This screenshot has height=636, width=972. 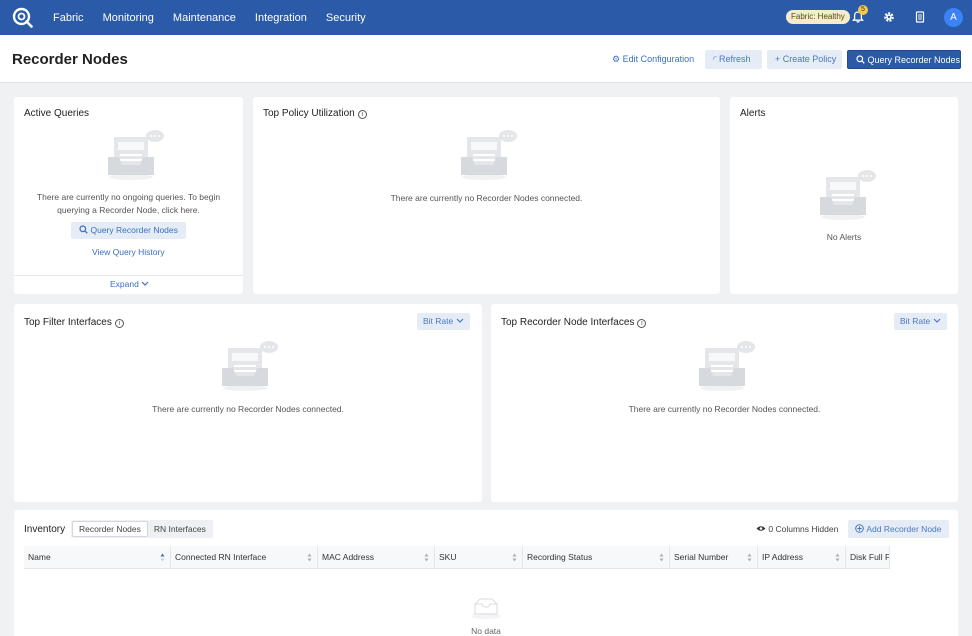 I want to click on edit-configuration-button: ⚙ Edit Configuration, so click(x=653, y=59).